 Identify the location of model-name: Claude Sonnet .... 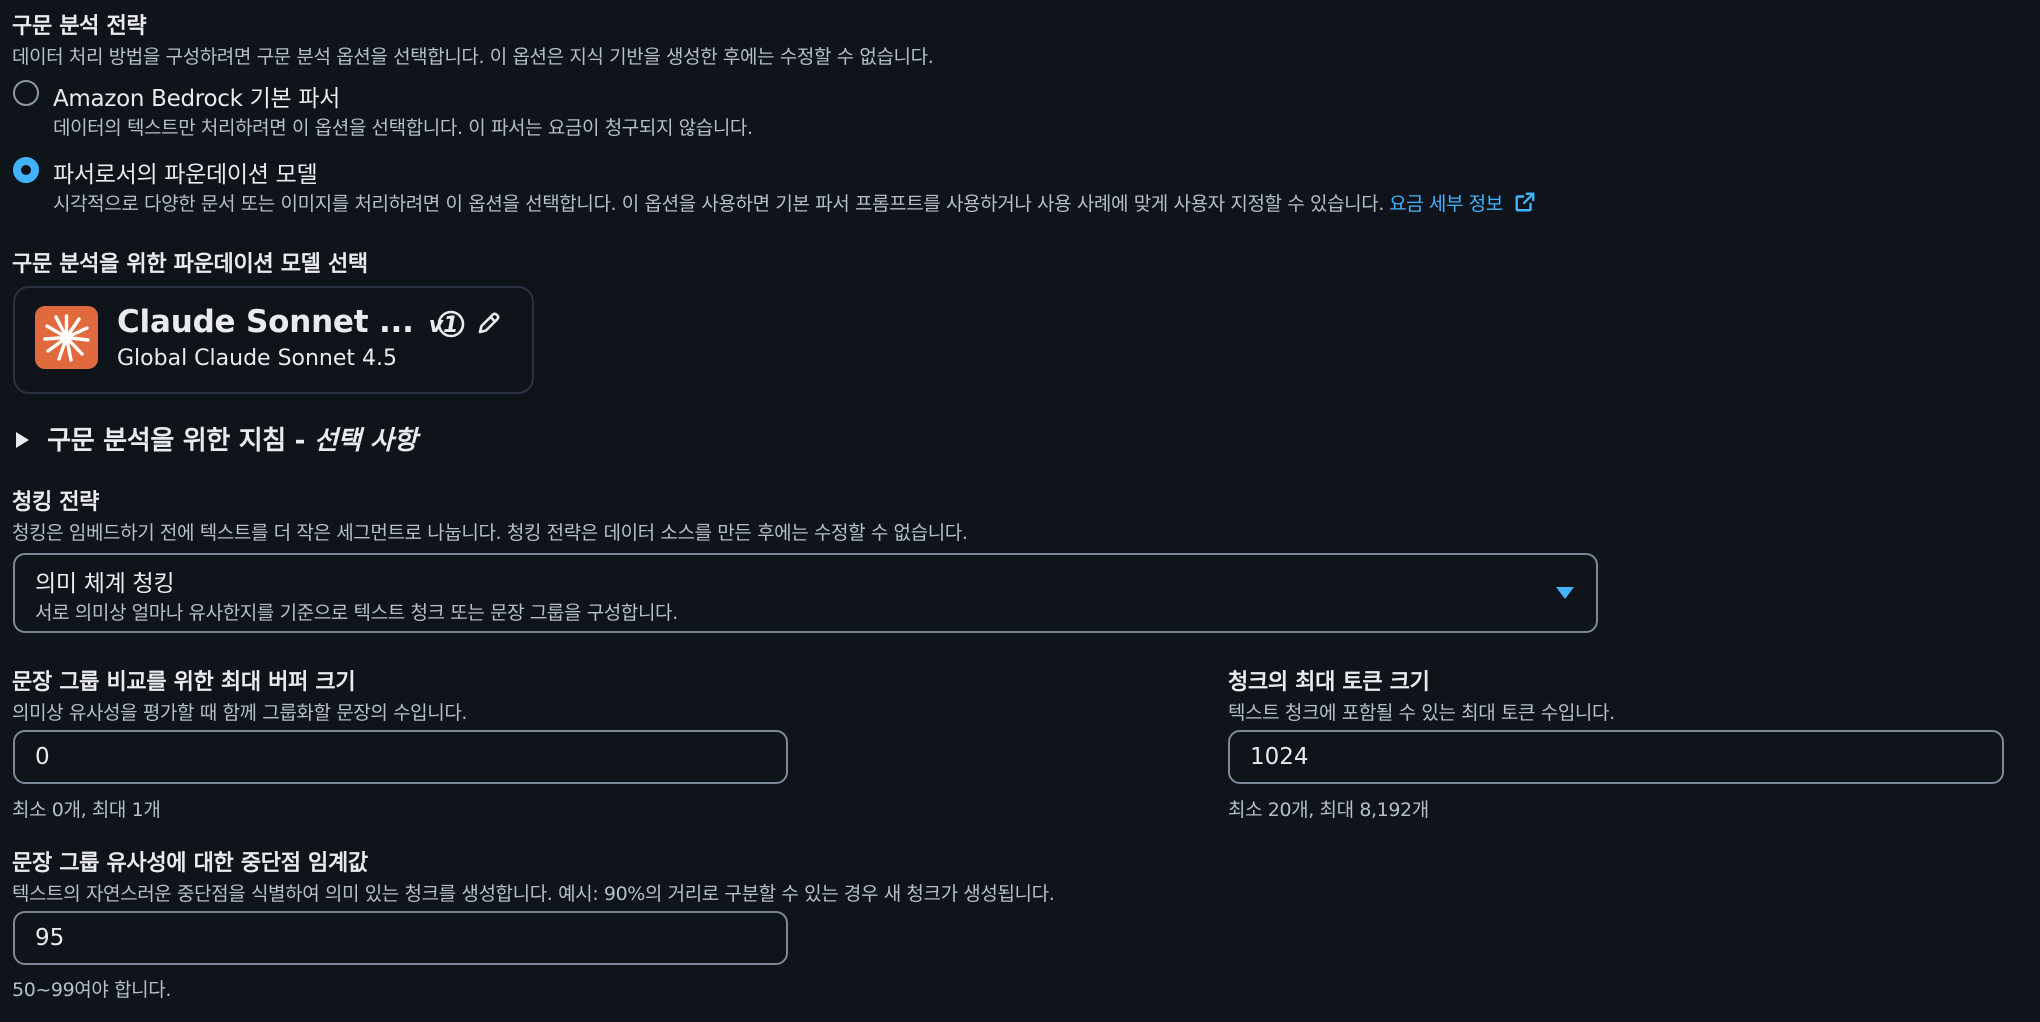
(265, 322).